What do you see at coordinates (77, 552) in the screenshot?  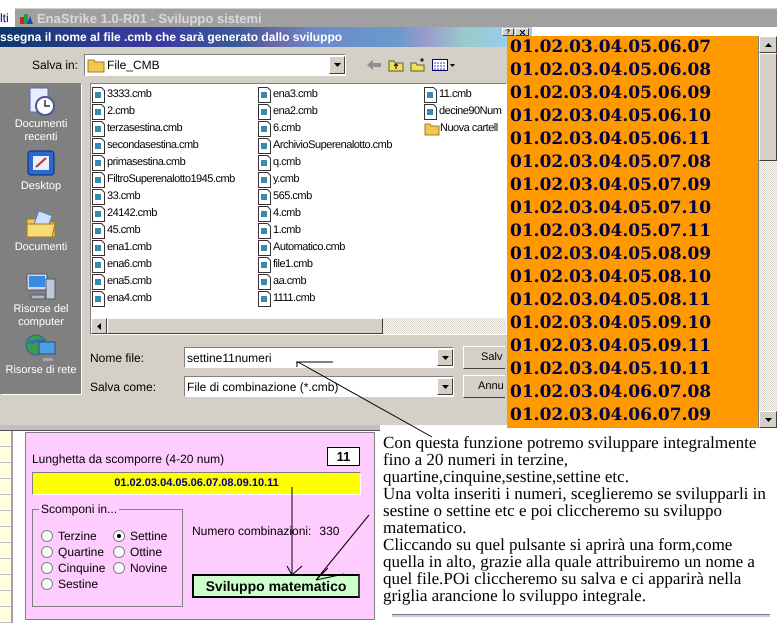 I see `radio-option: Quartine` at bounding box center [77, 552].